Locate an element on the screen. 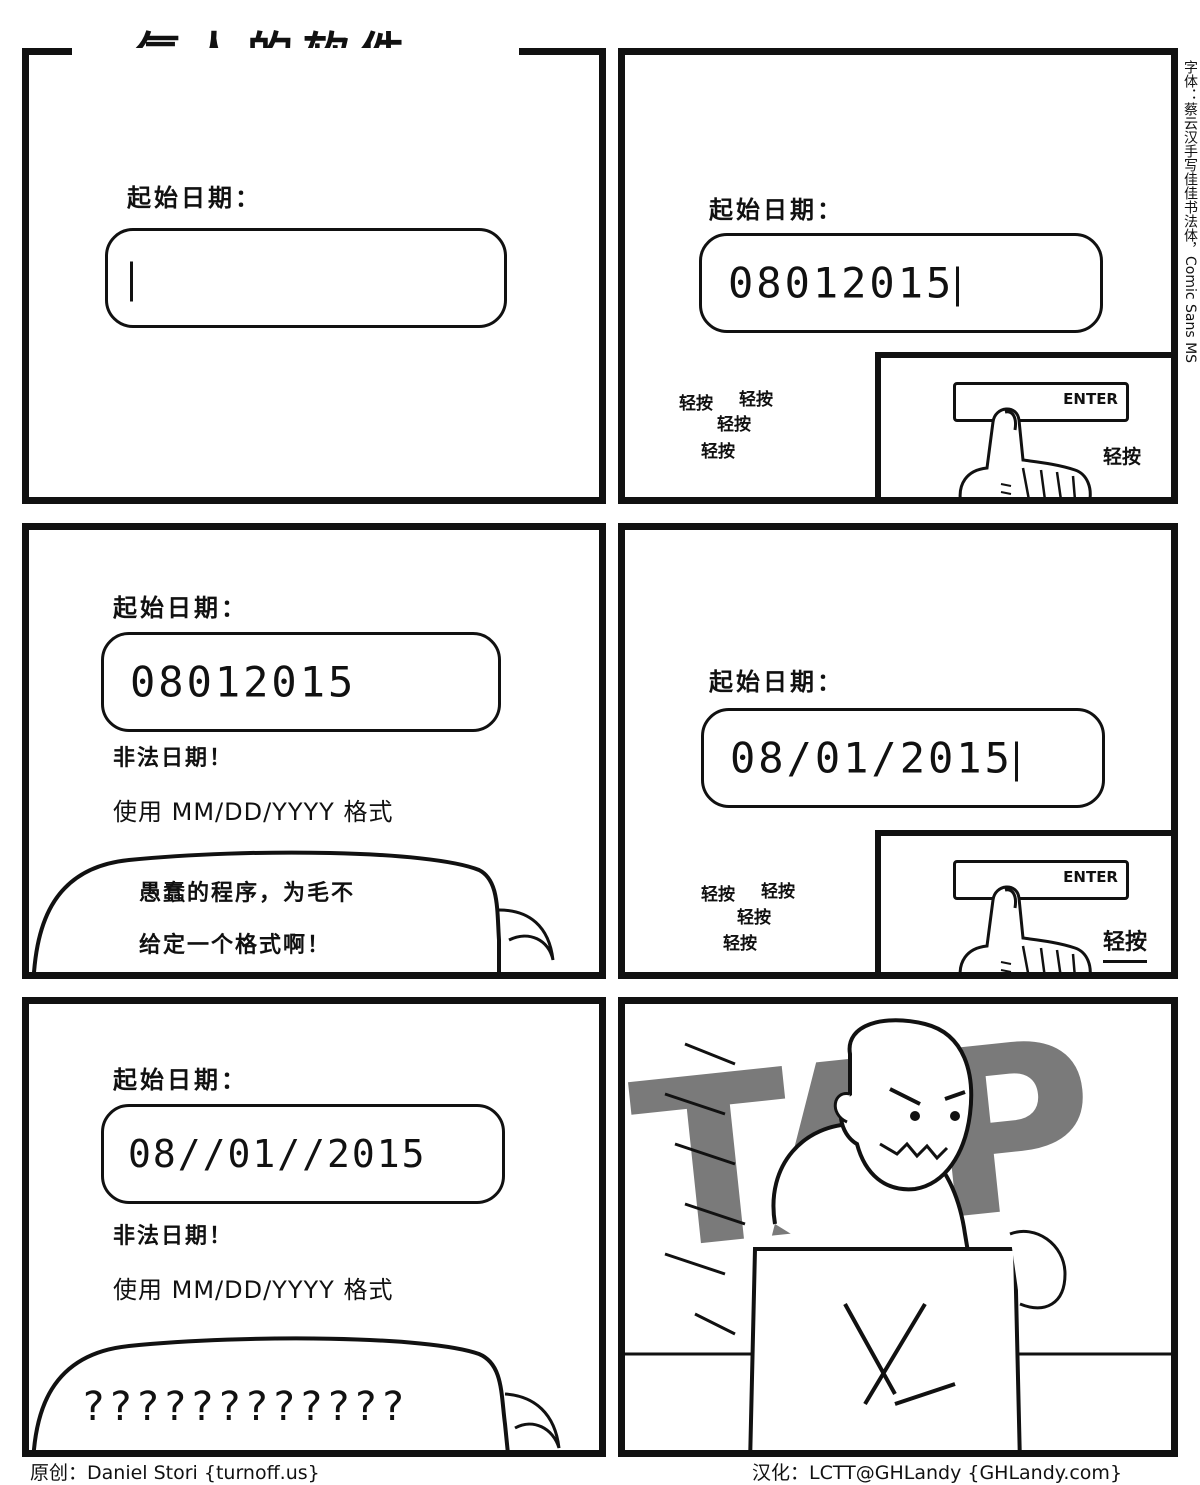 This screenshot has width=1200, height=1485. start-date-input: 08//01//2015 is located at coordinates (303, 1154).